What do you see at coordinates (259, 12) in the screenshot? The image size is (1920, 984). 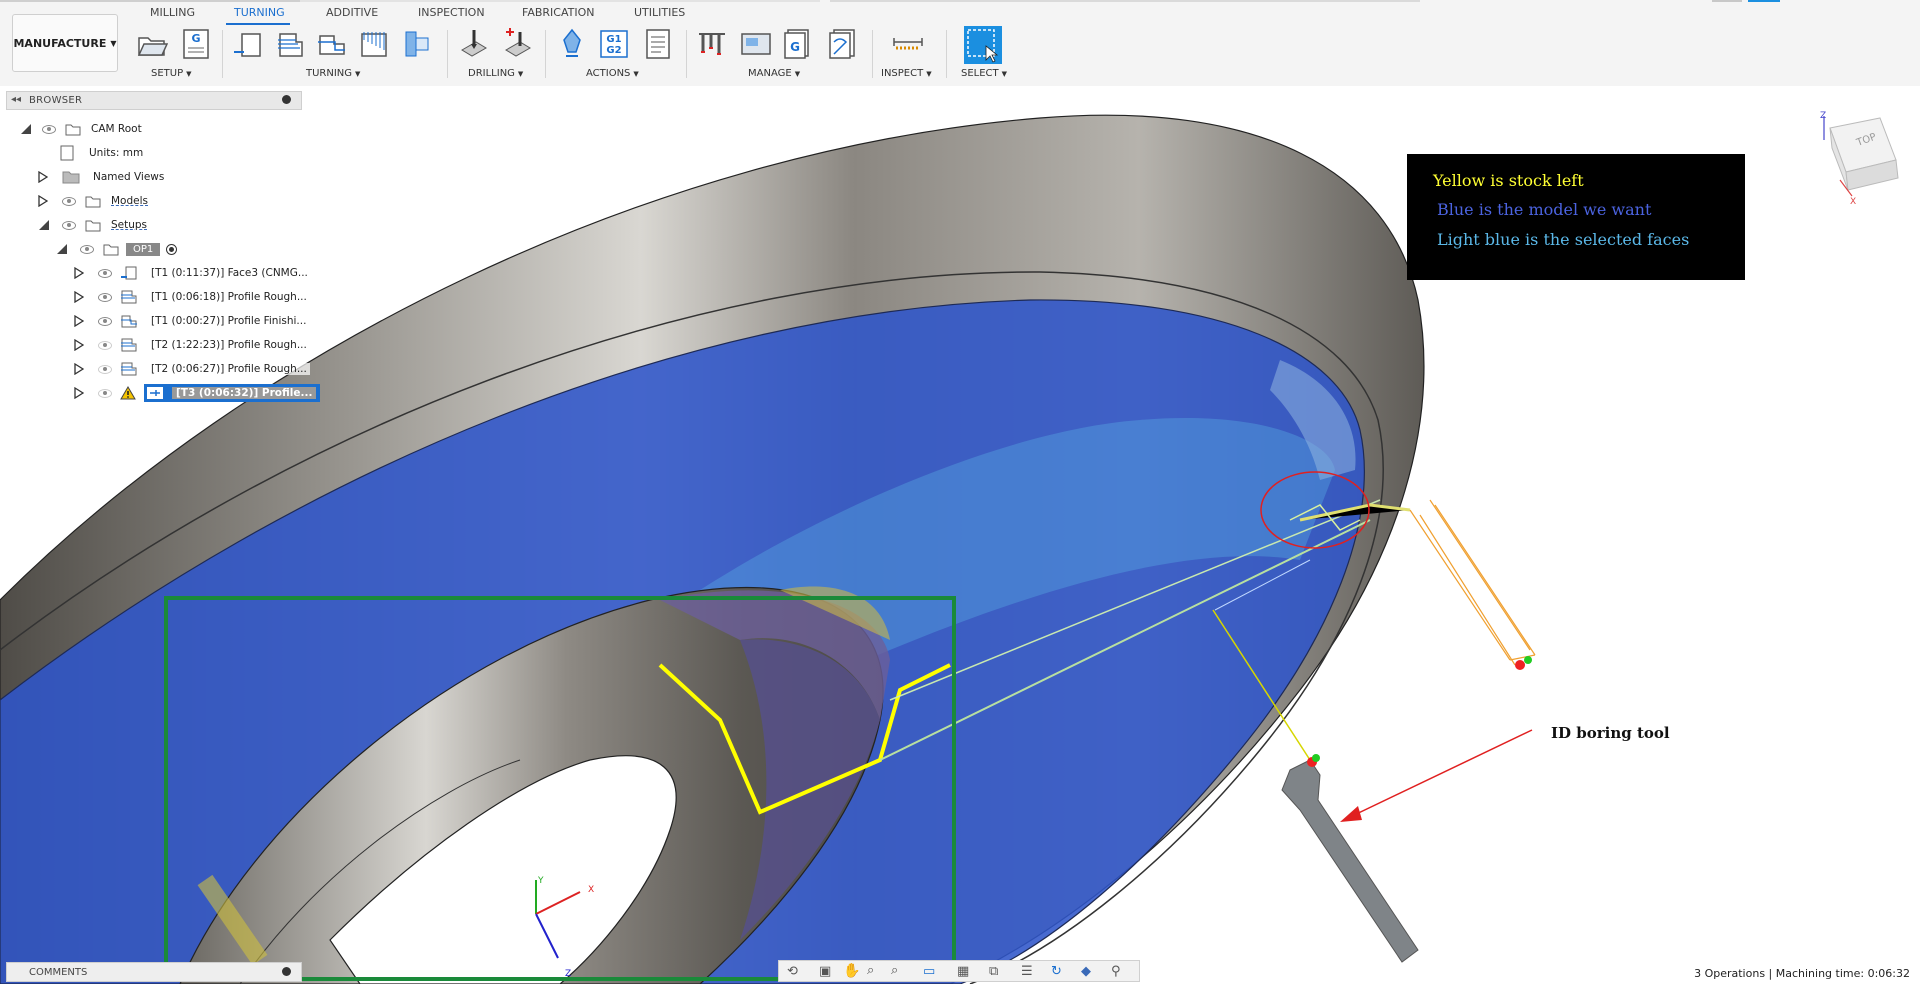 I see `tab-turning: TURNING` at bounding box center [259, 12].